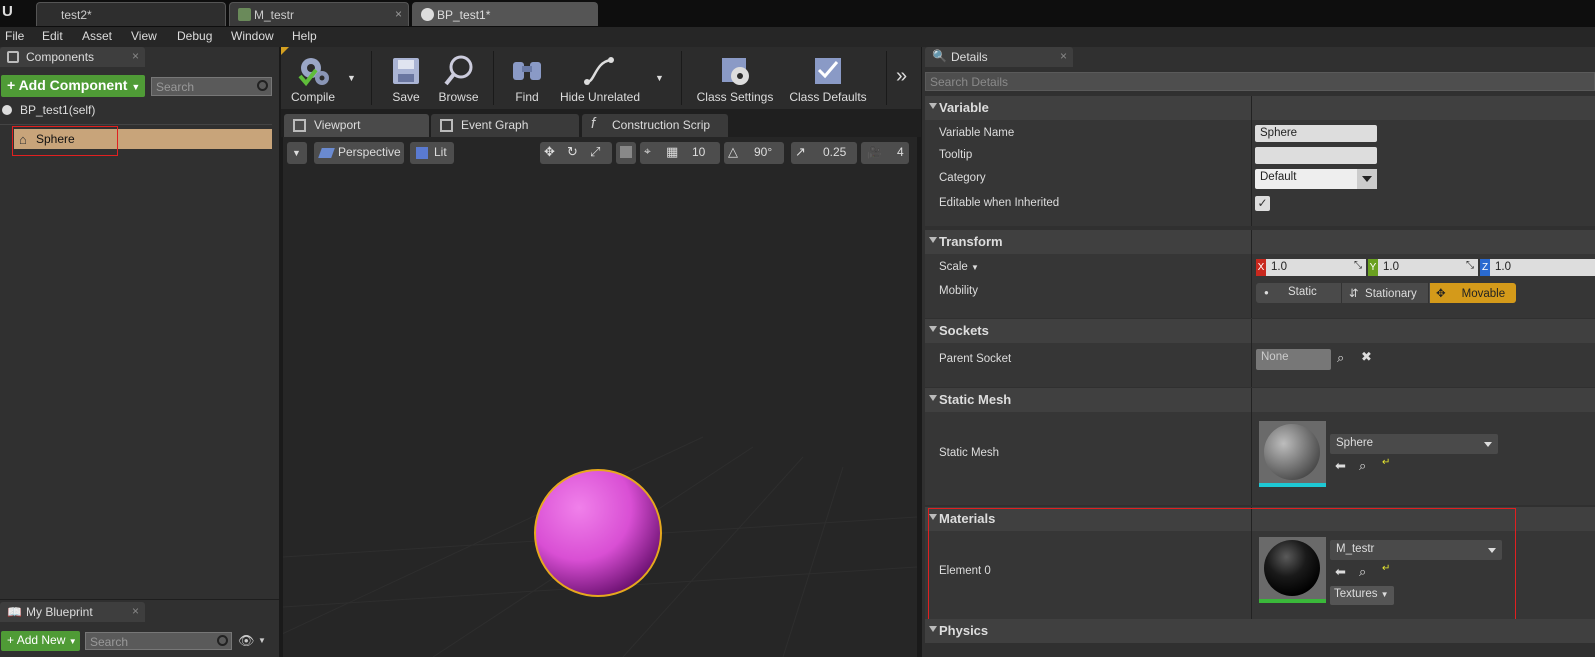  Describe the element at coordinates (505, 14) in the screenshot. I see `tab-bp-test1: BP_test1*` at that location.